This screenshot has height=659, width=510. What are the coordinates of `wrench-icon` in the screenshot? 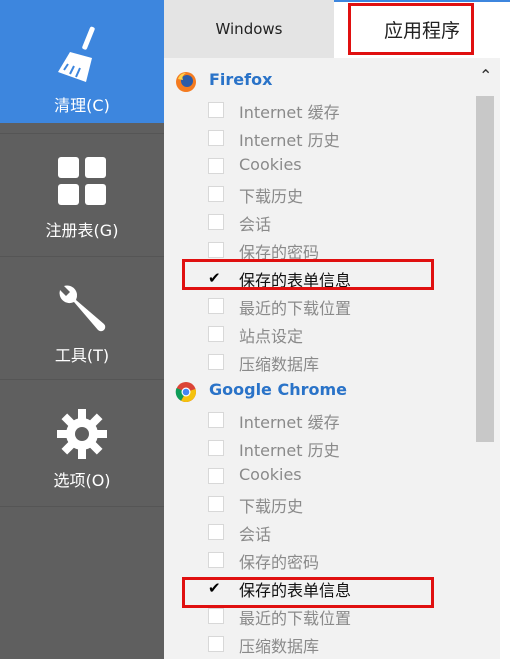 It's located at (82, 310).